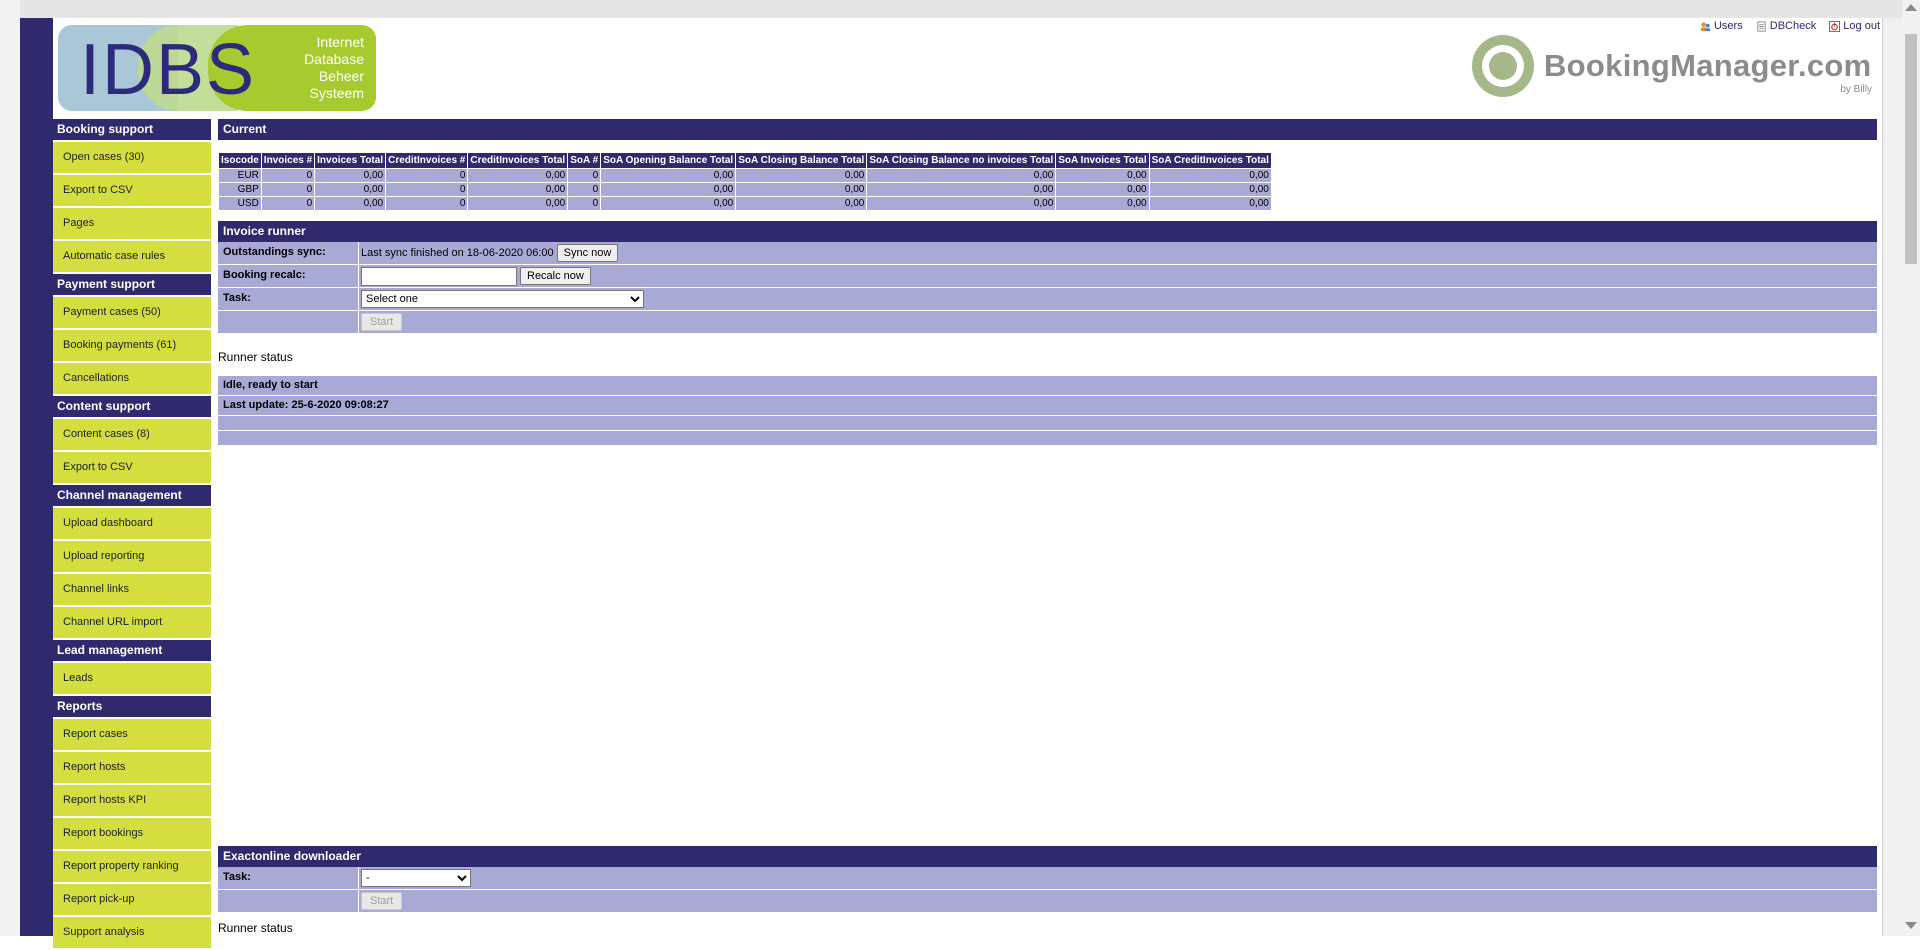  I want to click on recalc-now-button: Recalc now, so click(555, 276).